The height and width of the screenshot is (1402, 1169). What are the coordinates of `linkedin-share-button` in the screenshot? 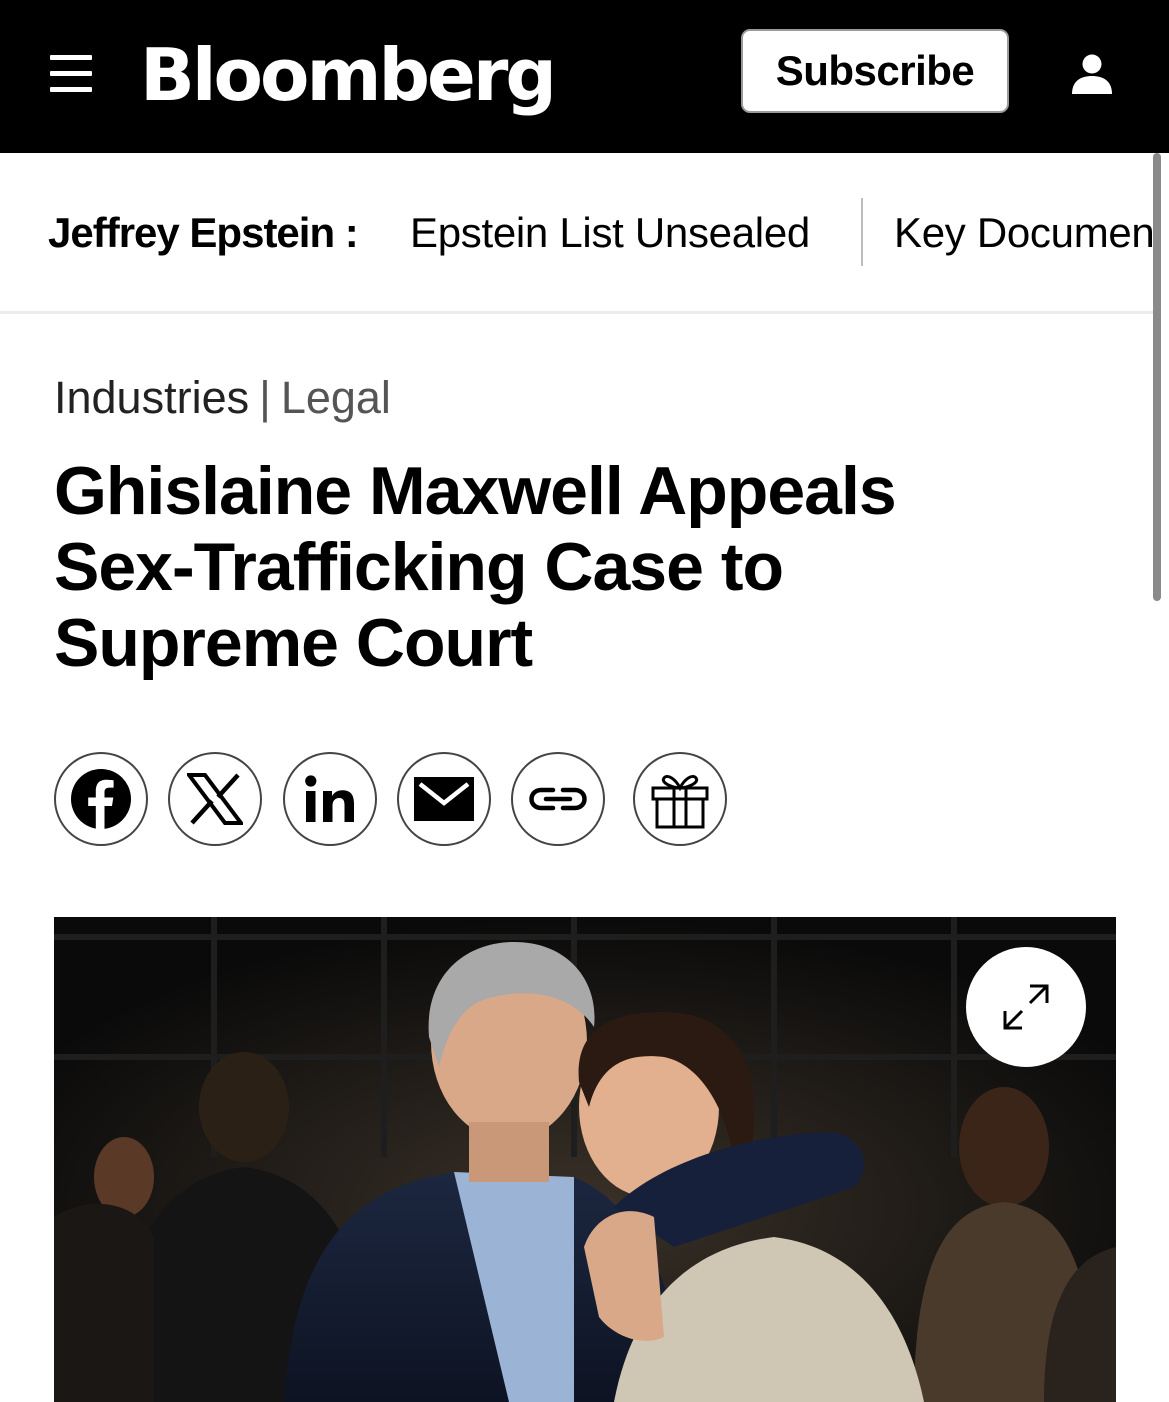 It's located at (330, 799).